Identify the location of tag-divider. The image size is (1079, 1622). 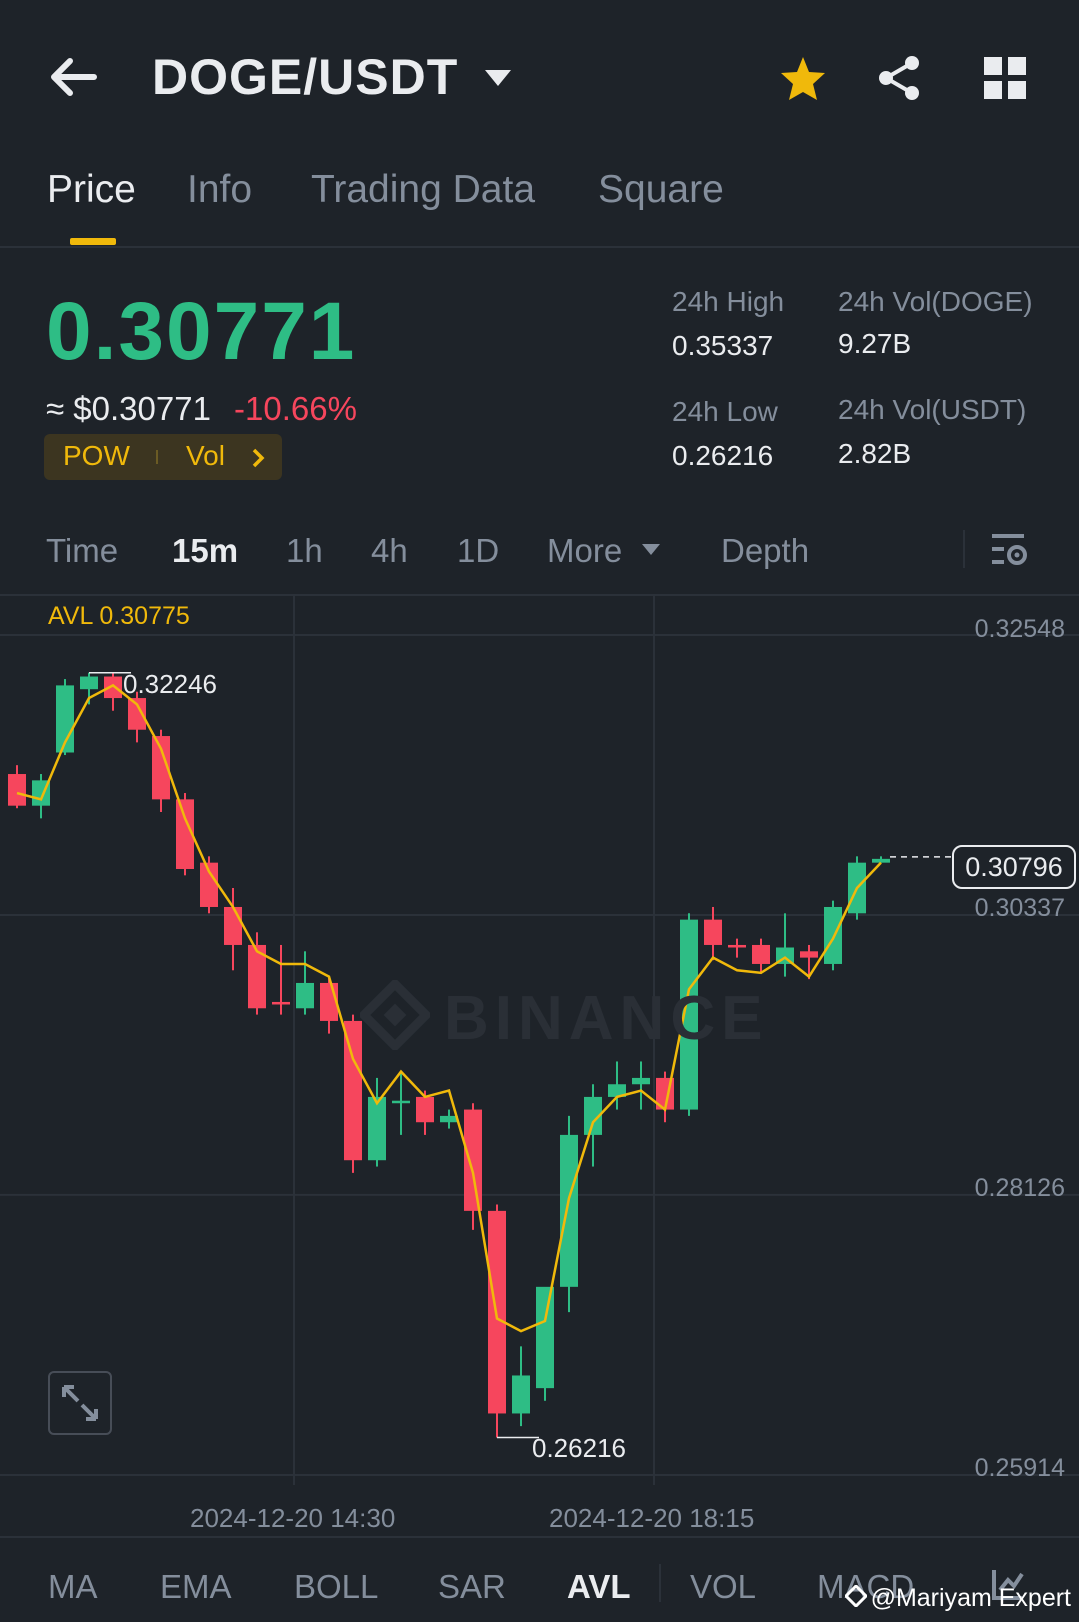
(157, 457).